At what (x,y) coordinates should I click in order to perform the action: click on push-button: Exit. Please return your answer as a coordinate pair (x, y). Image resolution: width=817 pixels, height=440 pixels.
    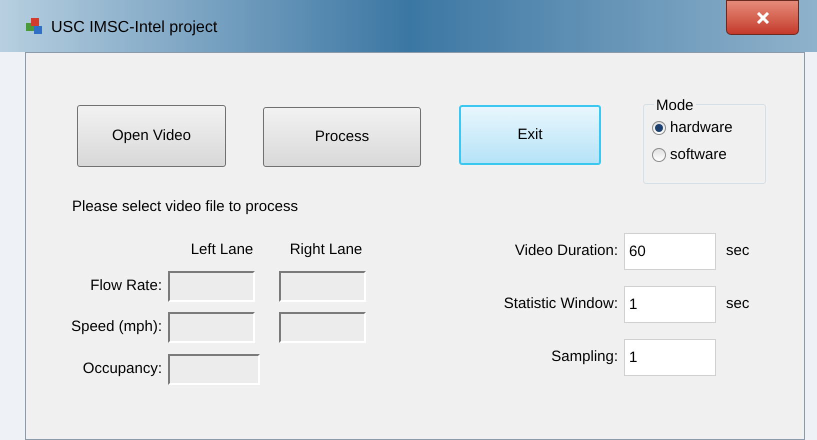
    Looking at the image, I should click on (530, 135).